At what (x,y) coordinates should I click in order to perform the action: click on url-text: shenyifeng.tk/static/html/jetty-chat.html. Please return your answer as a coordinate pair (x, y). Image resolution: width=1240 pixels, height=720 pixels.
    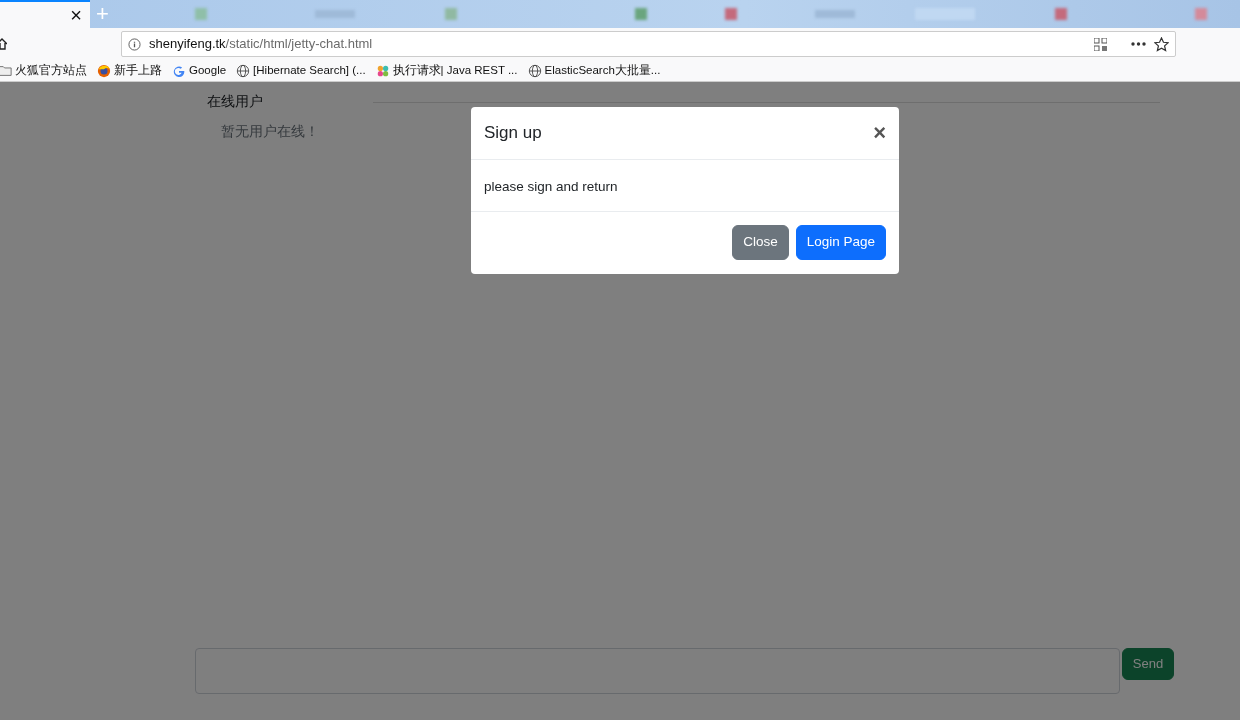
    Looking at the image, I should click on (261, 44).